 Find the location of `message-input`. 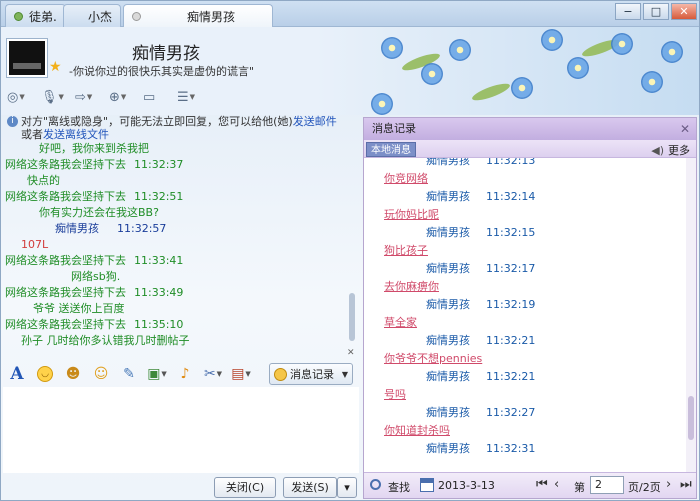

message-input is located at coordinates (181, 430).